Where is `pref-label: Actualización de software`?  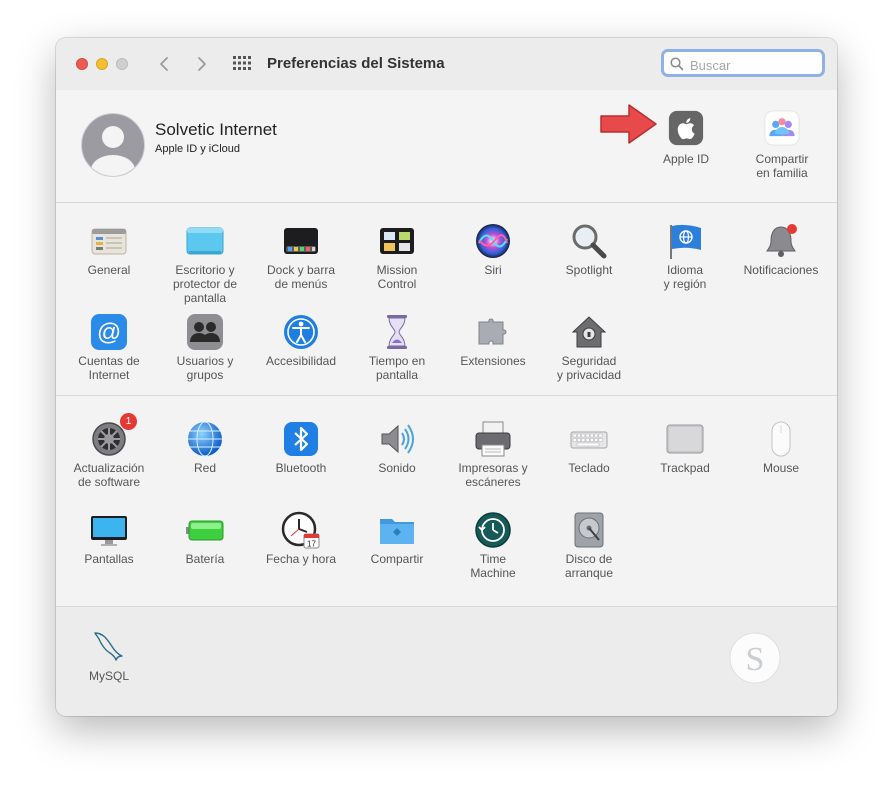
pref-label: Actualización de software is located at coordinates (109, 475).